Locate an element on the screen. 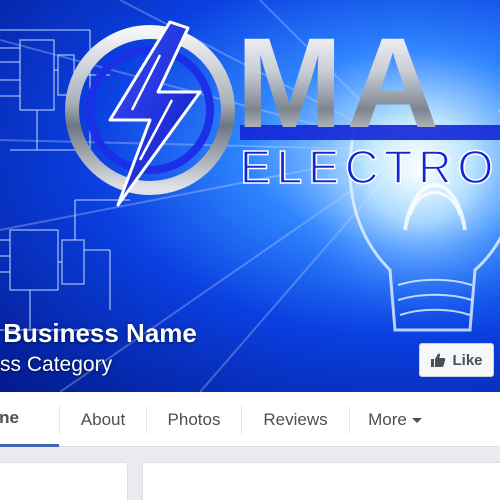 The height and width of the screenshot is (500, 500). tab-label: Reviews is located at coordinates (295, 419).